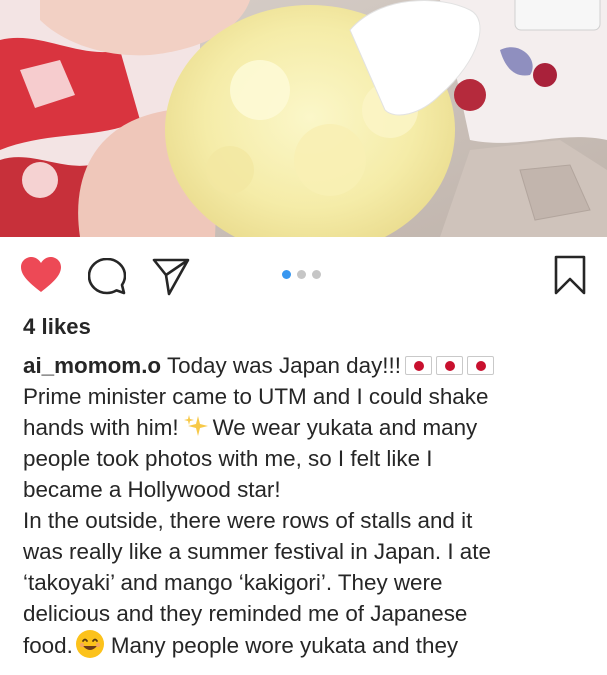  Describe the element at coordinates (345, 427) in the screenshot. I see `caption-text: We wear yukata and many` at that location.